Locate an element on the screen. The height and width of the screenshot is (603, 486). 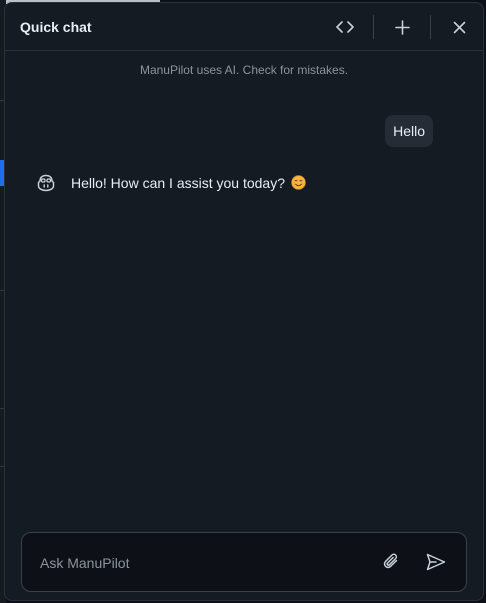
attach-button is located at coordinates (392, 562).